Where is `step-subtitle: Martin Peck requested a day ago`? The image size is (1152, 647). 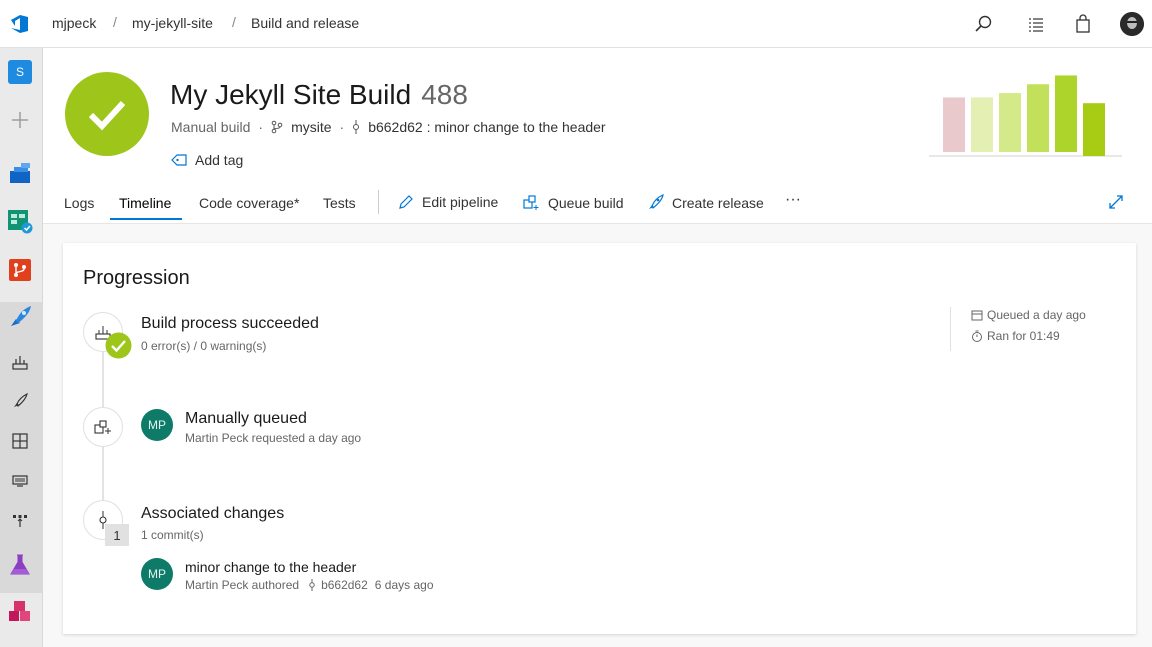
step-subtitle: Martin Peck requested a day ago is located at coordinates (273, 438).